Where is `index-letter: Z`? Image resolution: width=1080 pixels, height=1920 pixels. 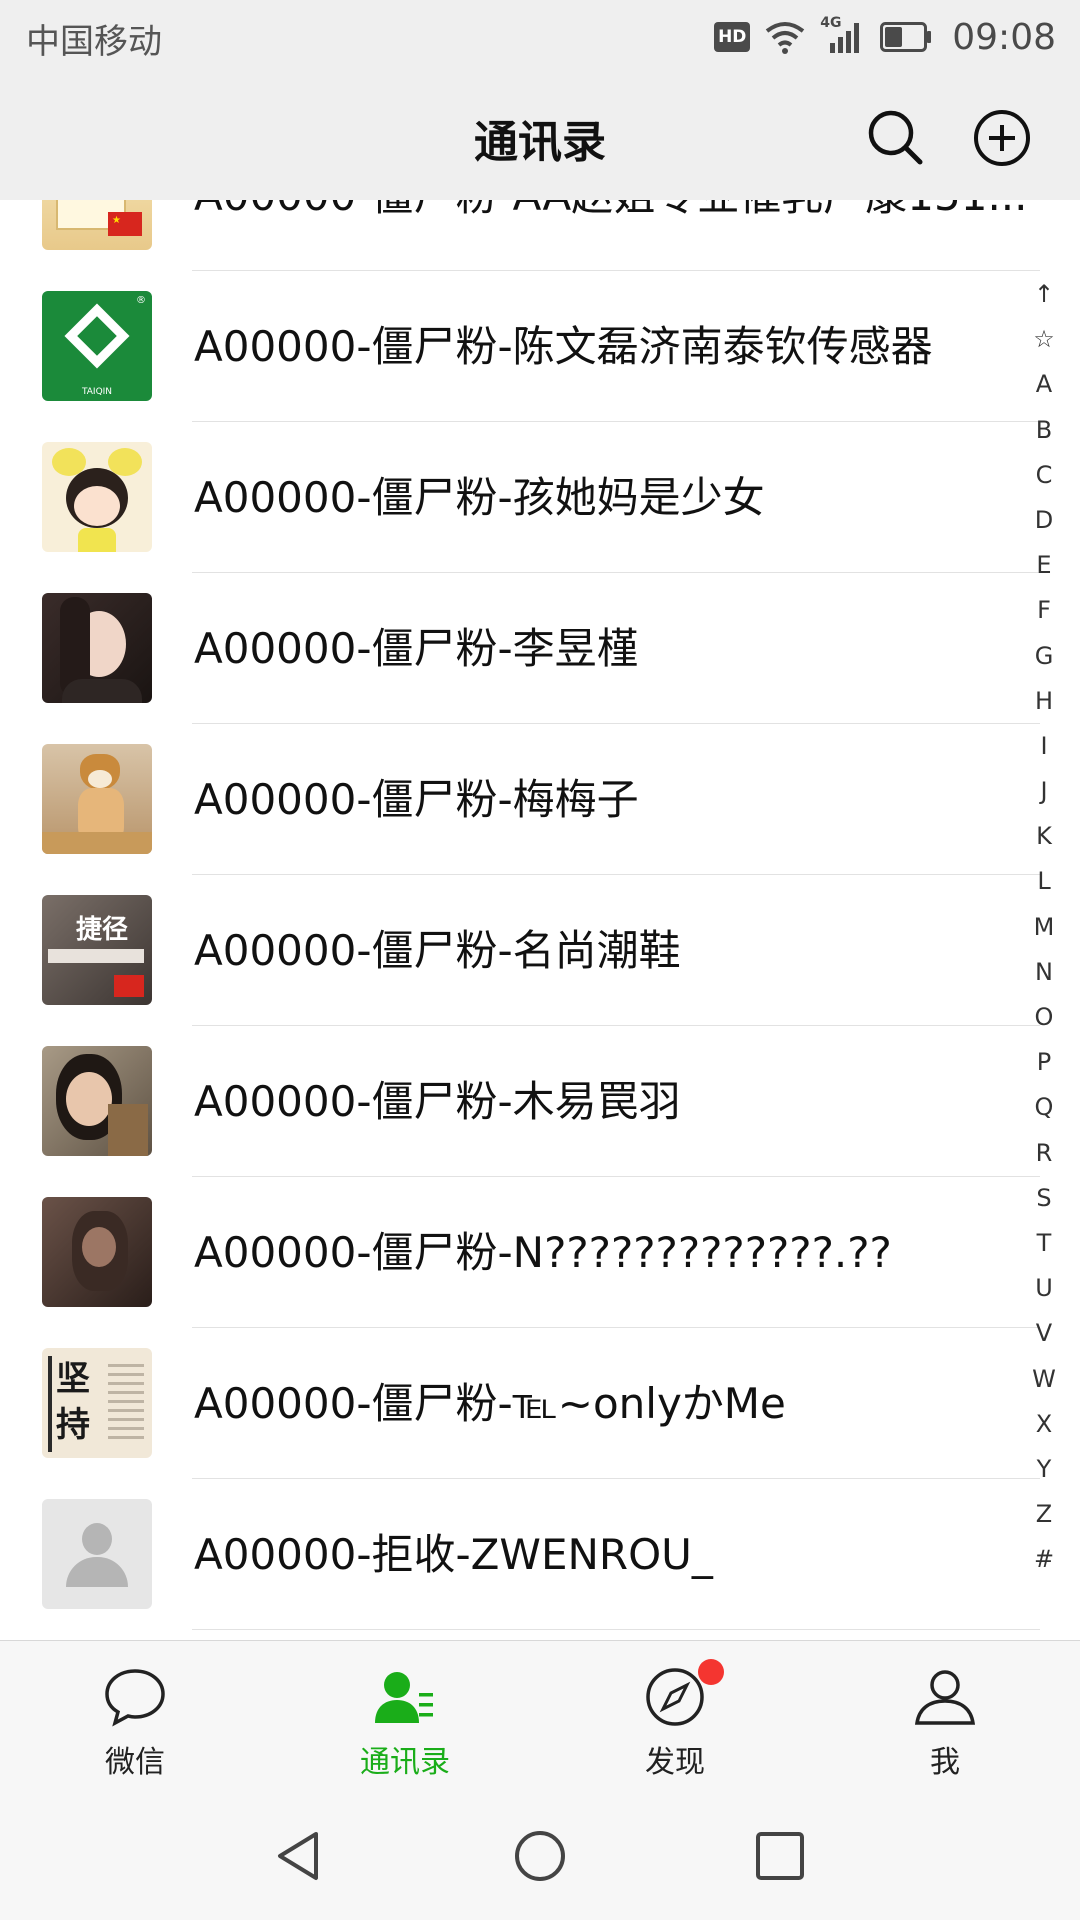
index-letter: Z is located at coordinates (1044, 1514).